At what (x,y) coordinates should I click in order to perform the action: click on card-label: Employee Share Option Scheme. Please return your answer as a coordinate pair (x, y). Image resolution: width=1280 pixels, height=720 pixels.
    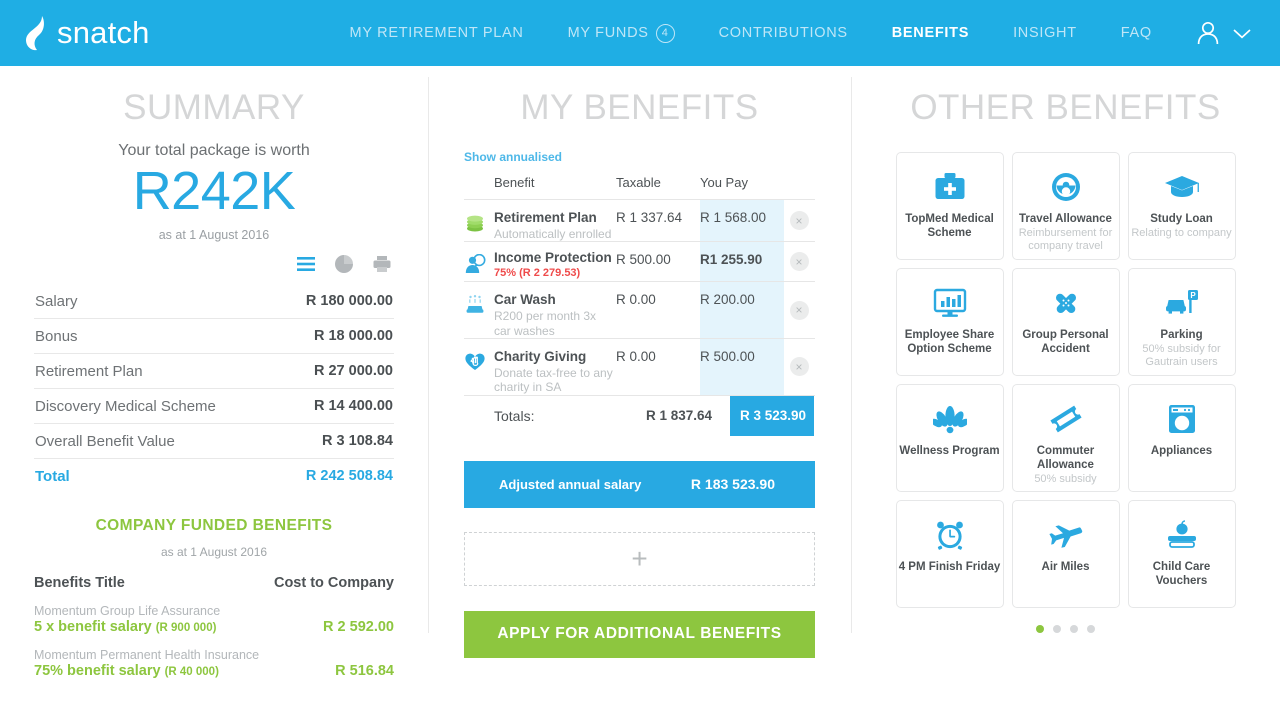
    Looking at the image, I should click on (949, 342).